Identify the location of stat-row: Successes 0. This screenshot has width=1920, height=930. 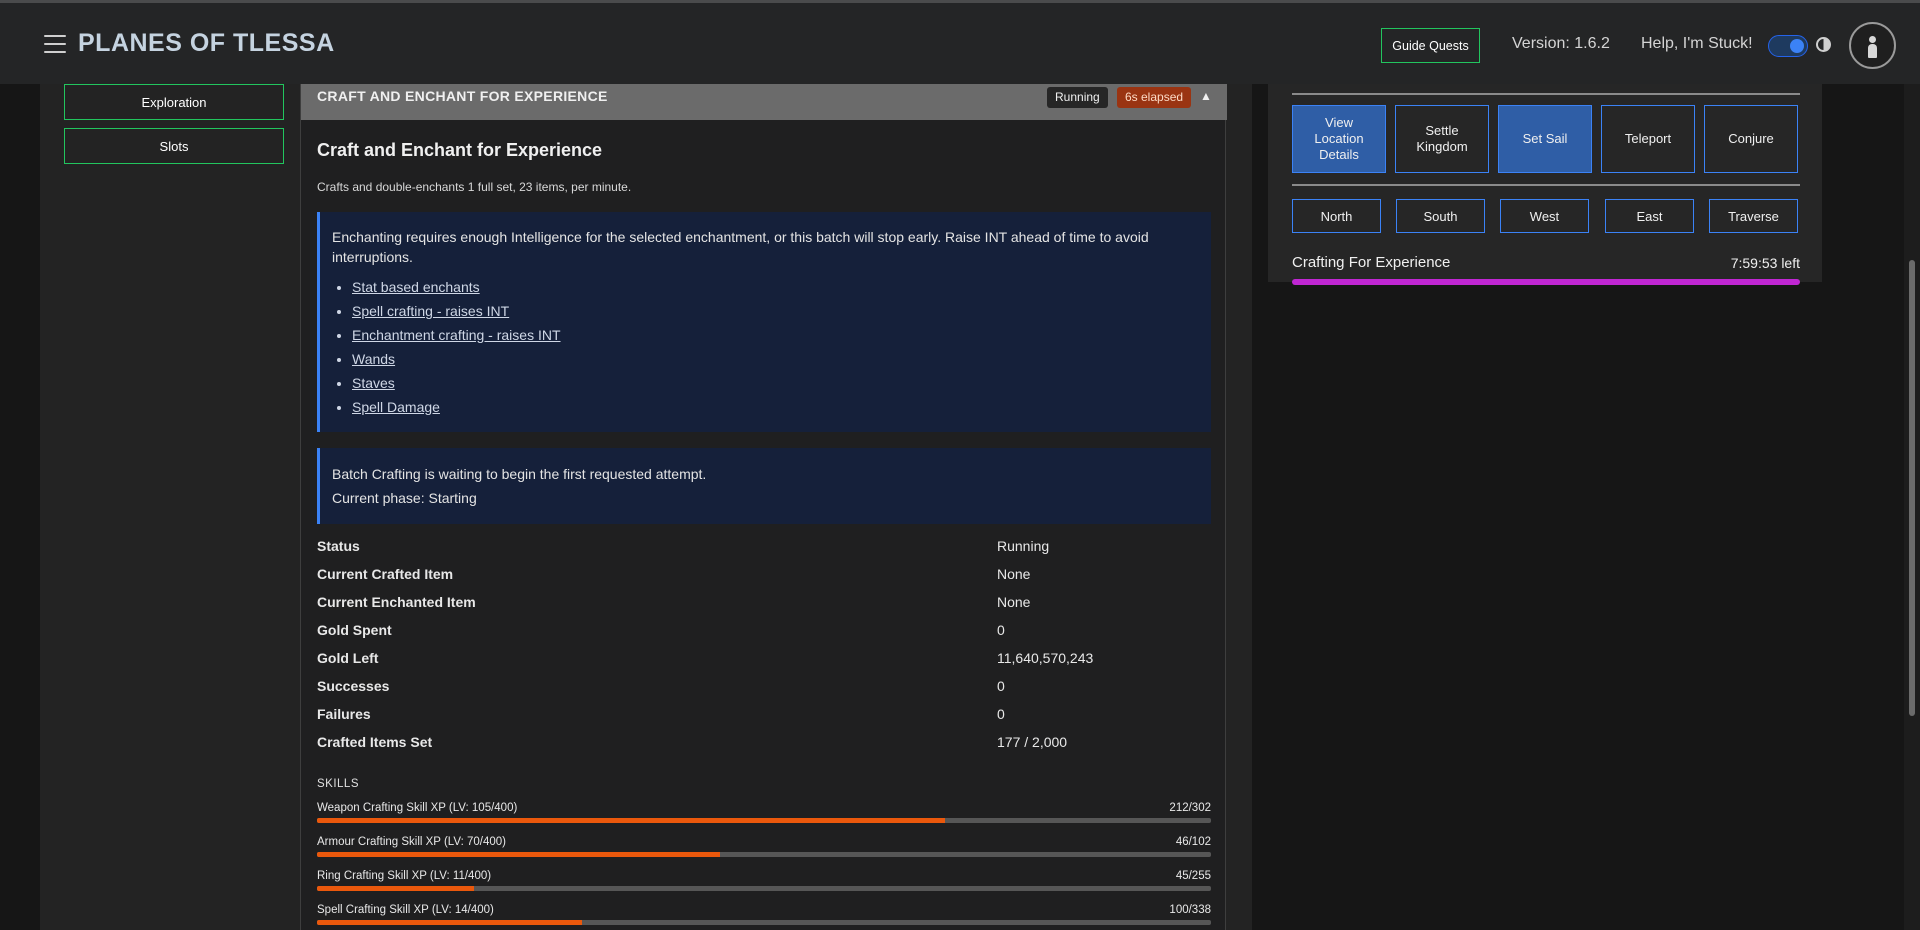
(764, 688).